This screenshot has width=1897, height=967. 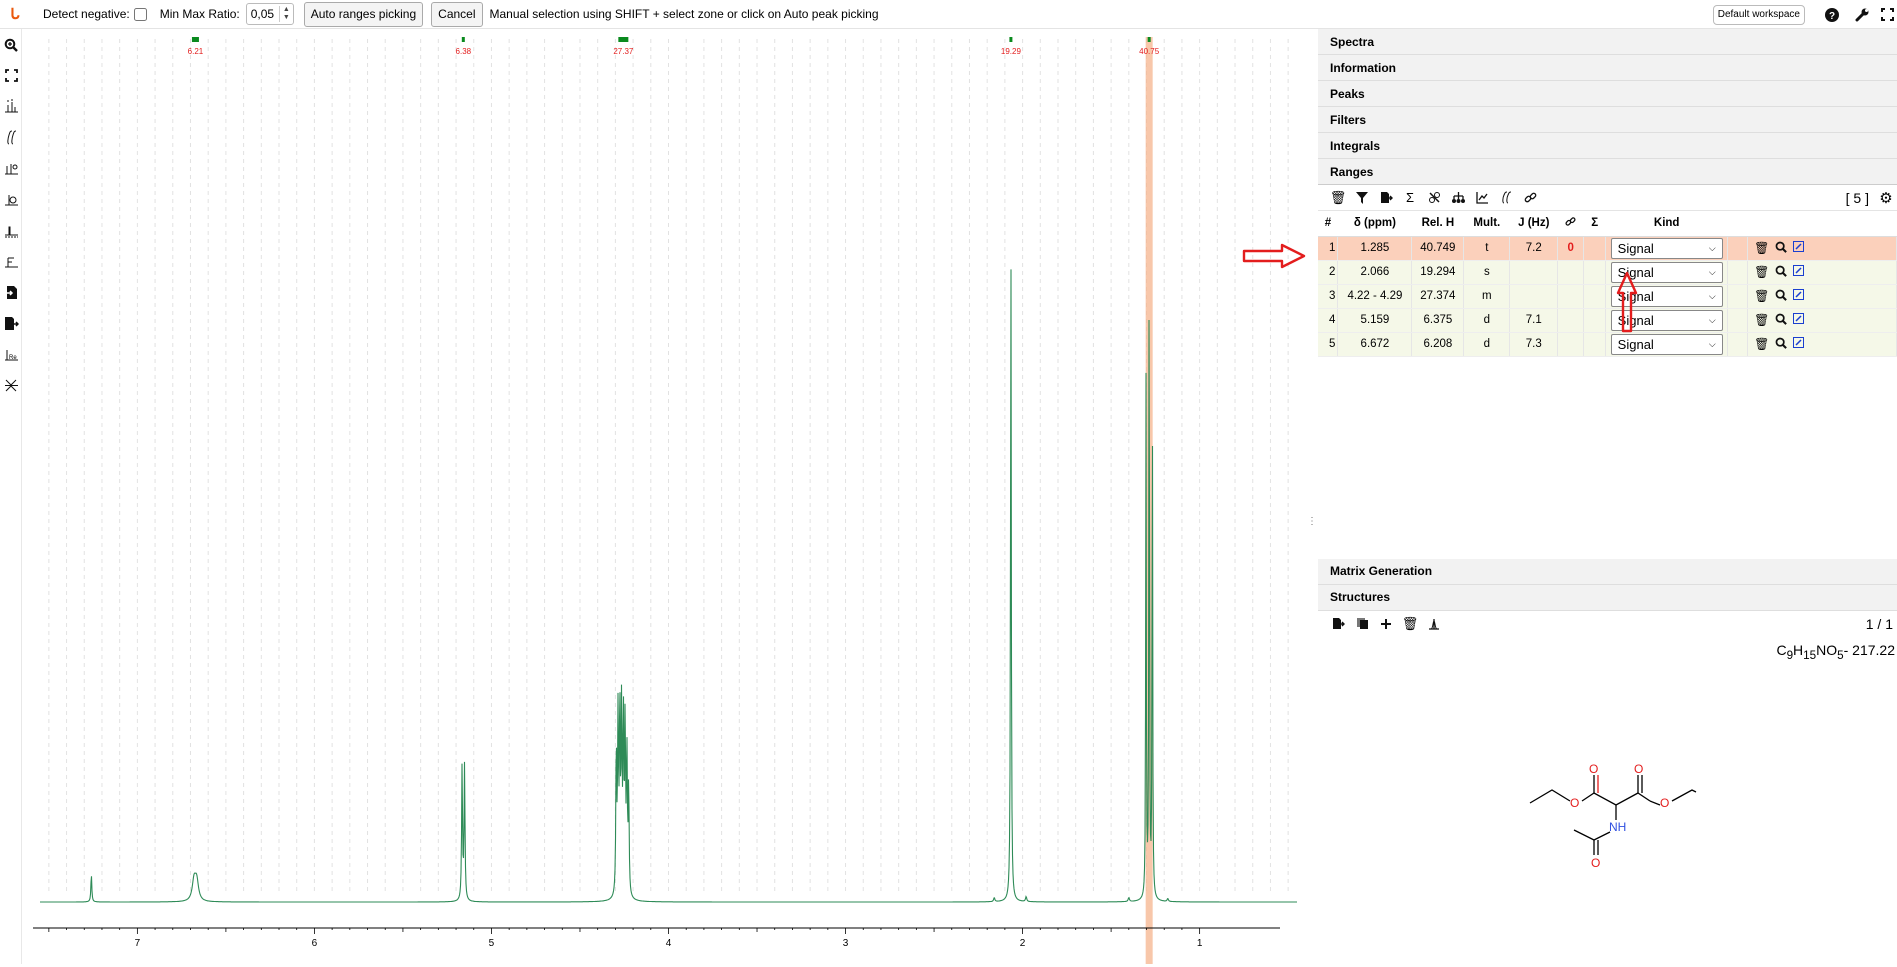 What do you see at coordinates (1607, 94) in the screenshot?
I see `accordion-peaks: Peaks` at bounding box center [1607, 94].